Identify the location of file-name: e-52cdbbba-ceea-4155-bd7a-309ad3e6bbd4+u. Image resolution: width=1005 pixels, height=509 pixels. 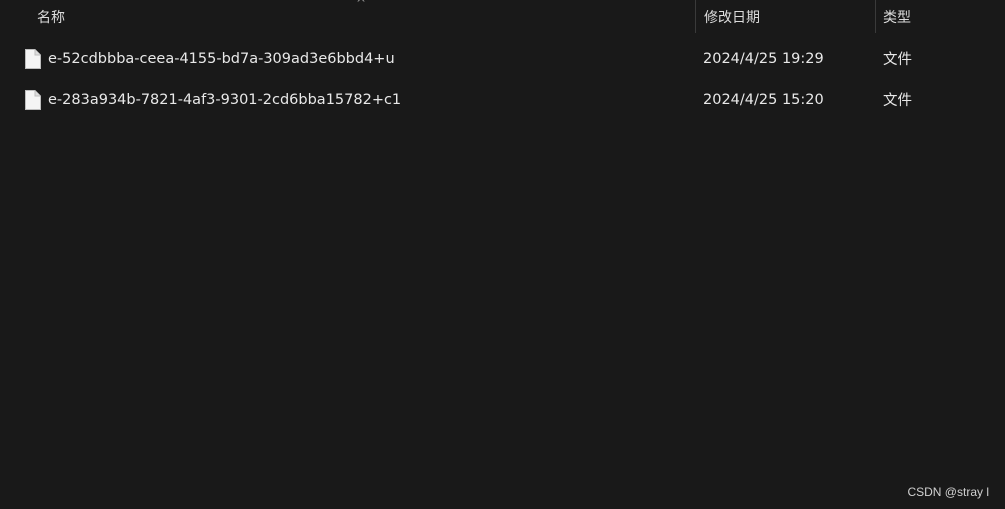
(221, 58).